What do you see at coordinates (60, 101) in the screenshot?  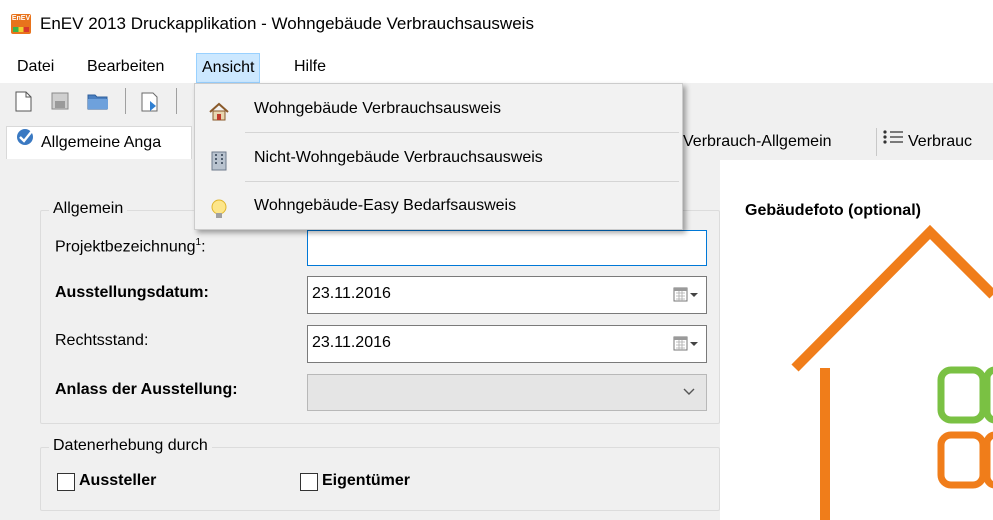 I see `save-icon` at bounding box center [60, 101].